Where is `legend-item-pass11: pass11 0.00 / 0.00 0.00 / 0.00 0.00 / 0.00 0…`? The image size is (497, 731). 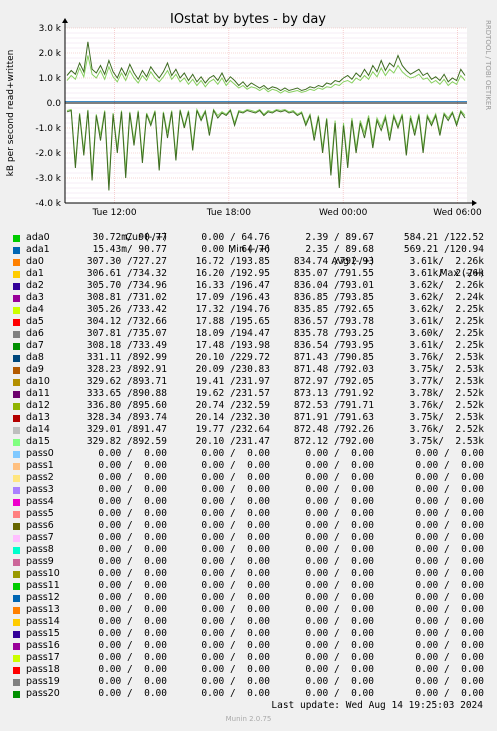
legend-item-pass11: pass11 0.00 / 0.00 0.00 / 0.00 0.00 / 0.00 0… is located at coordinates (250, 586).